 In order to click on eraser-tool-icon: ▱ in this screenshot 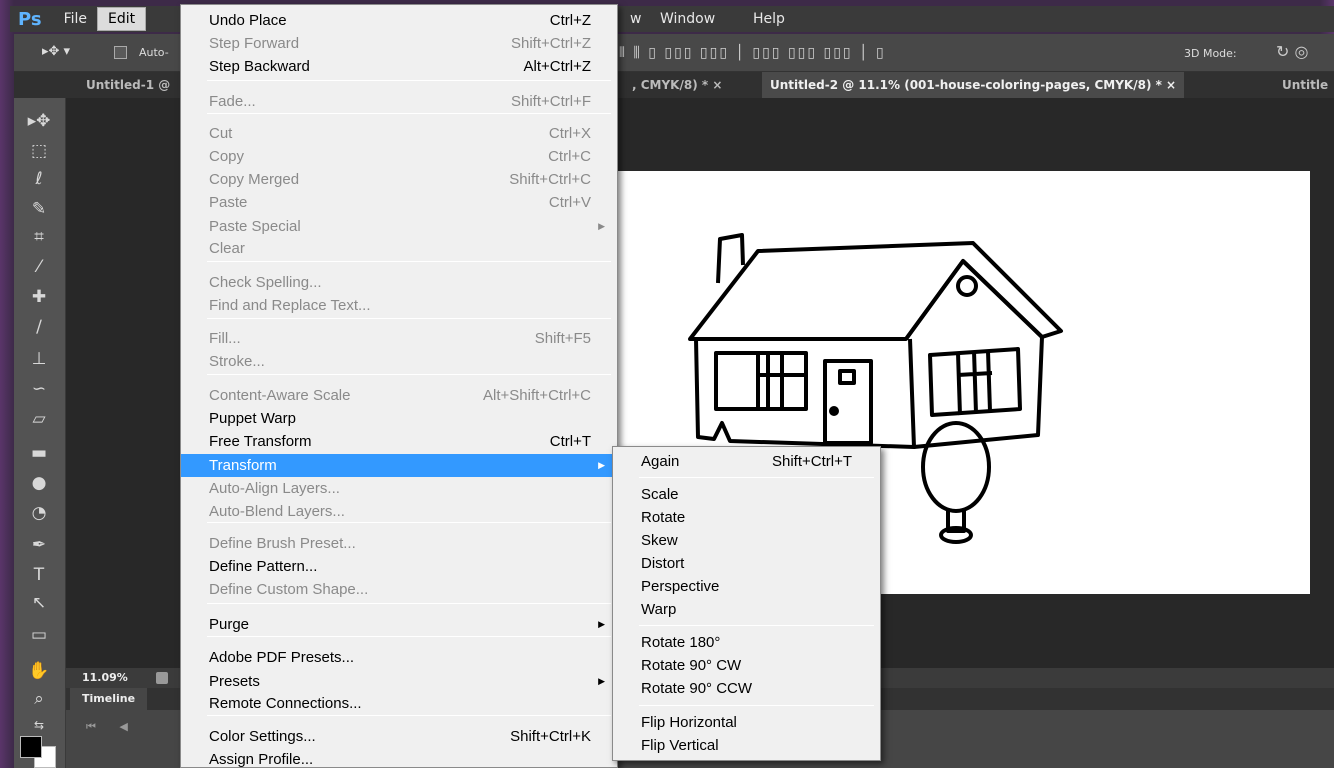, I will do `click(39, 419)`.